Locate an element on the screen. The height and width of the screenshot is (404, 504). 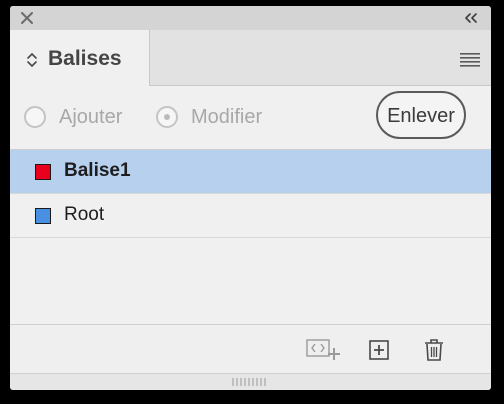
mode-controls: Ajouter Modifier Enlever is located at coordinates (250, 118).